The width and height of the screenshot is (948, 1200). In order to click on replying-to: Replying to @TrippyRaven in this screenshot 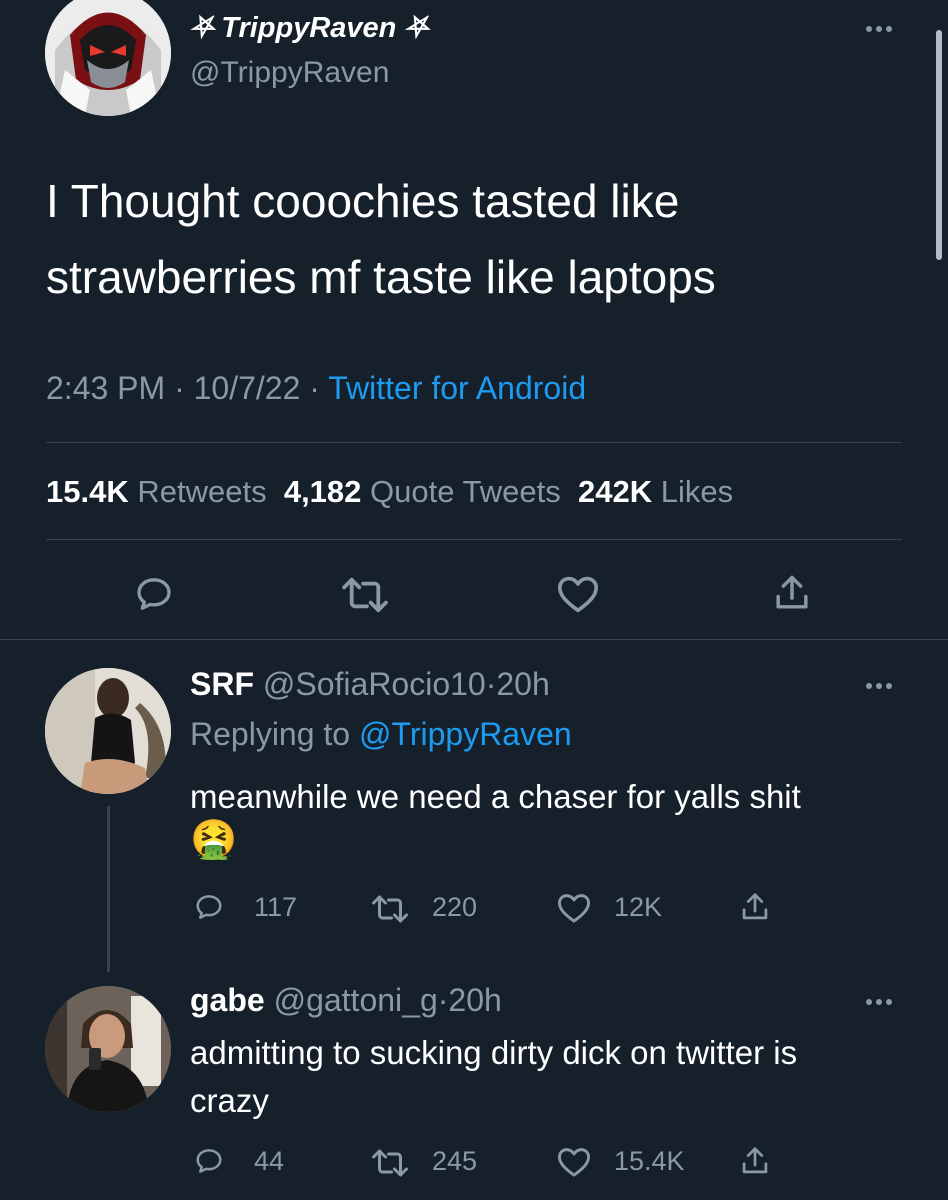, I will do `click(381, 734)`.